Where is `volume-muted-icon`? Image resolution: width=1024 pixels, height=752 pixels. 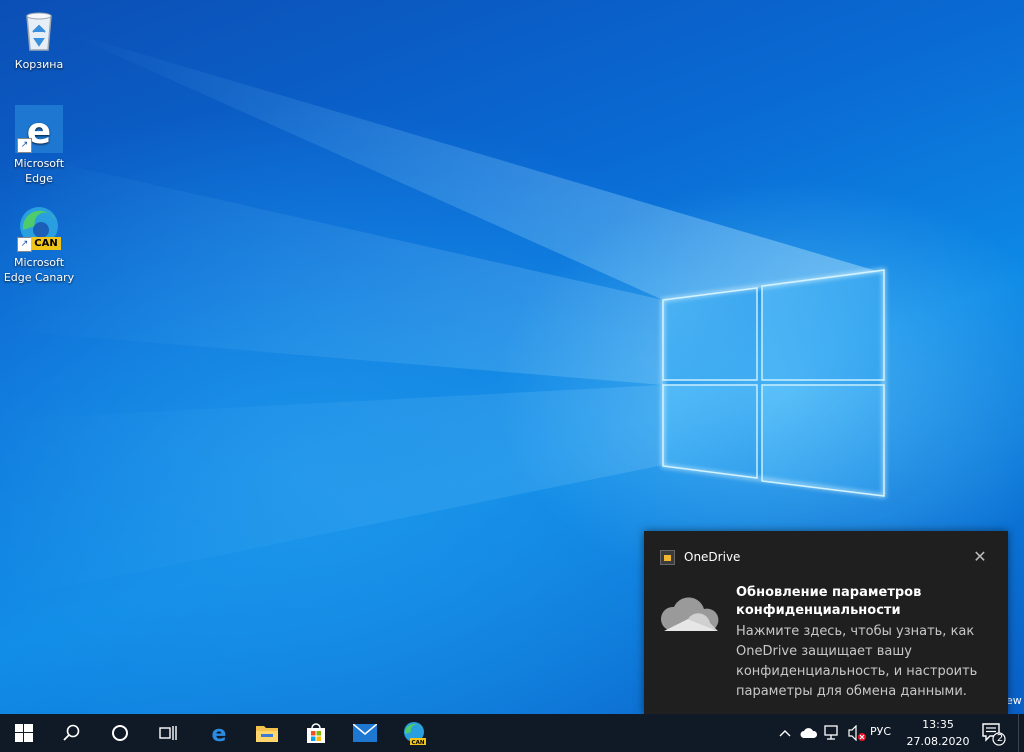
volume-muted-icon is located at coordinates (857, 733).